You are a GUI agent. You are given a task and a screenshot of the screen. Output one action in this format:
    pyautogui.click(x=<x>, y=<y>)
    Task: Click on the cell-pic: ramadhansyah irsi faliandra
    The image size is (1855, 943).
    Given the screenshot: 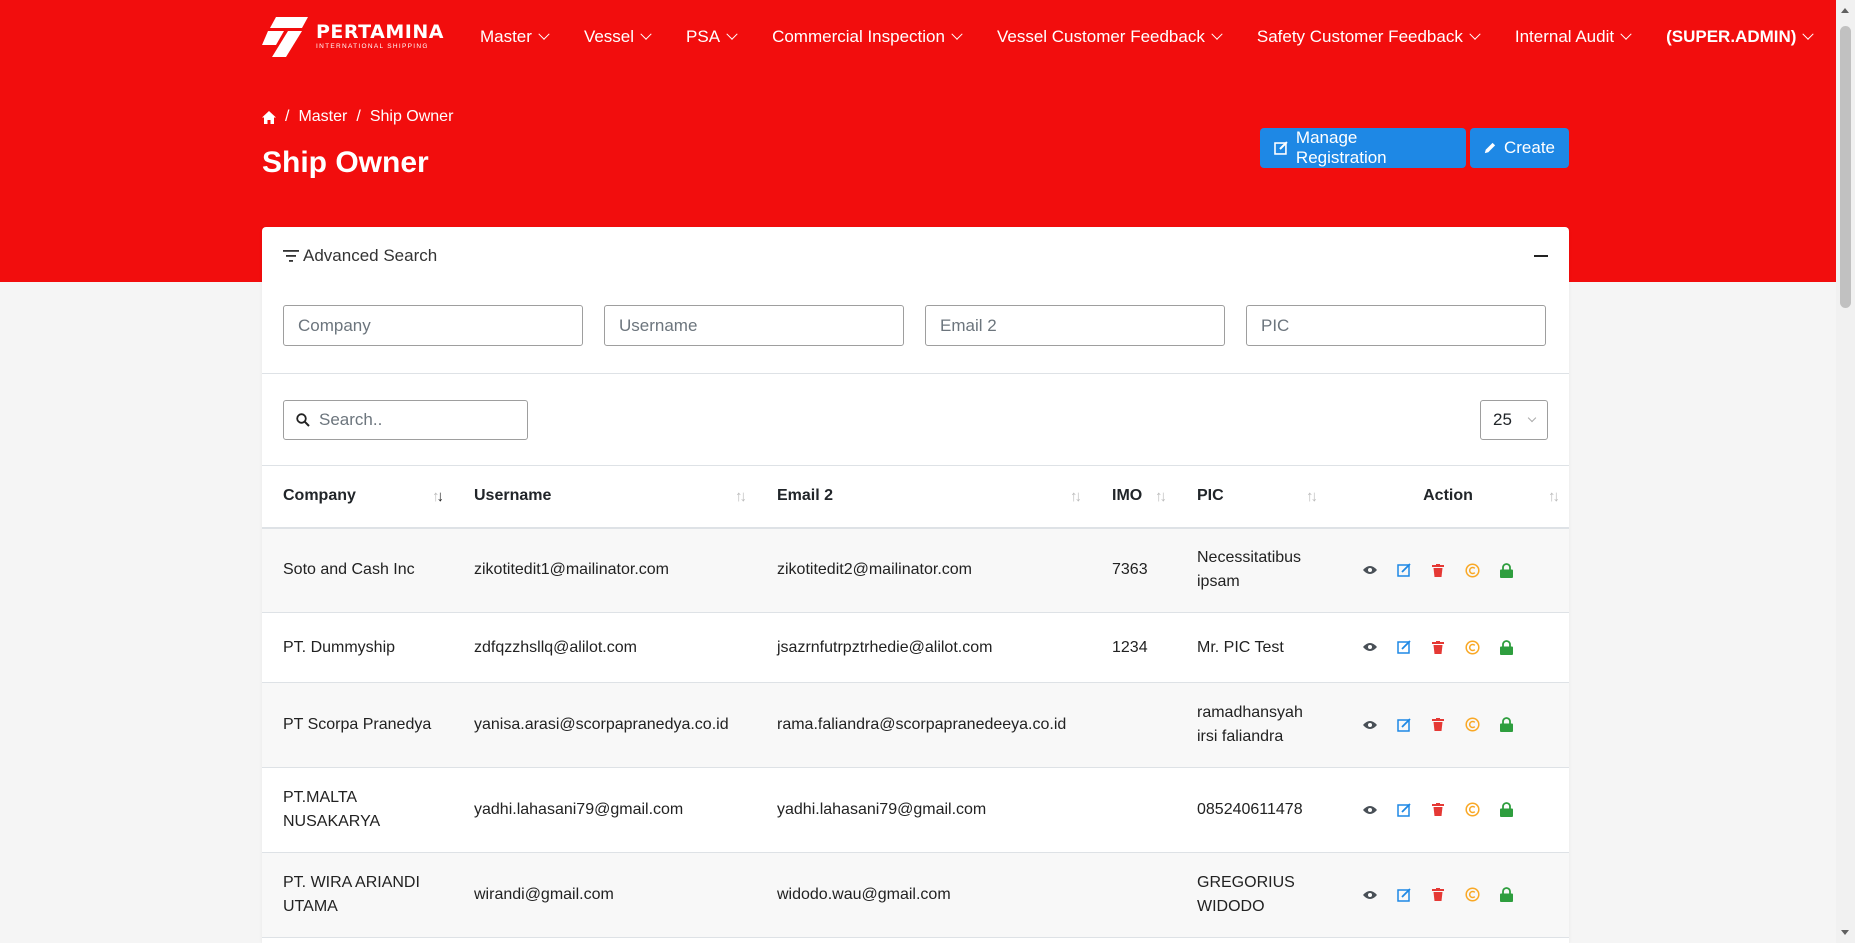 What is the action you would take?
    pyautogui.click(x=1250, y=724)
    